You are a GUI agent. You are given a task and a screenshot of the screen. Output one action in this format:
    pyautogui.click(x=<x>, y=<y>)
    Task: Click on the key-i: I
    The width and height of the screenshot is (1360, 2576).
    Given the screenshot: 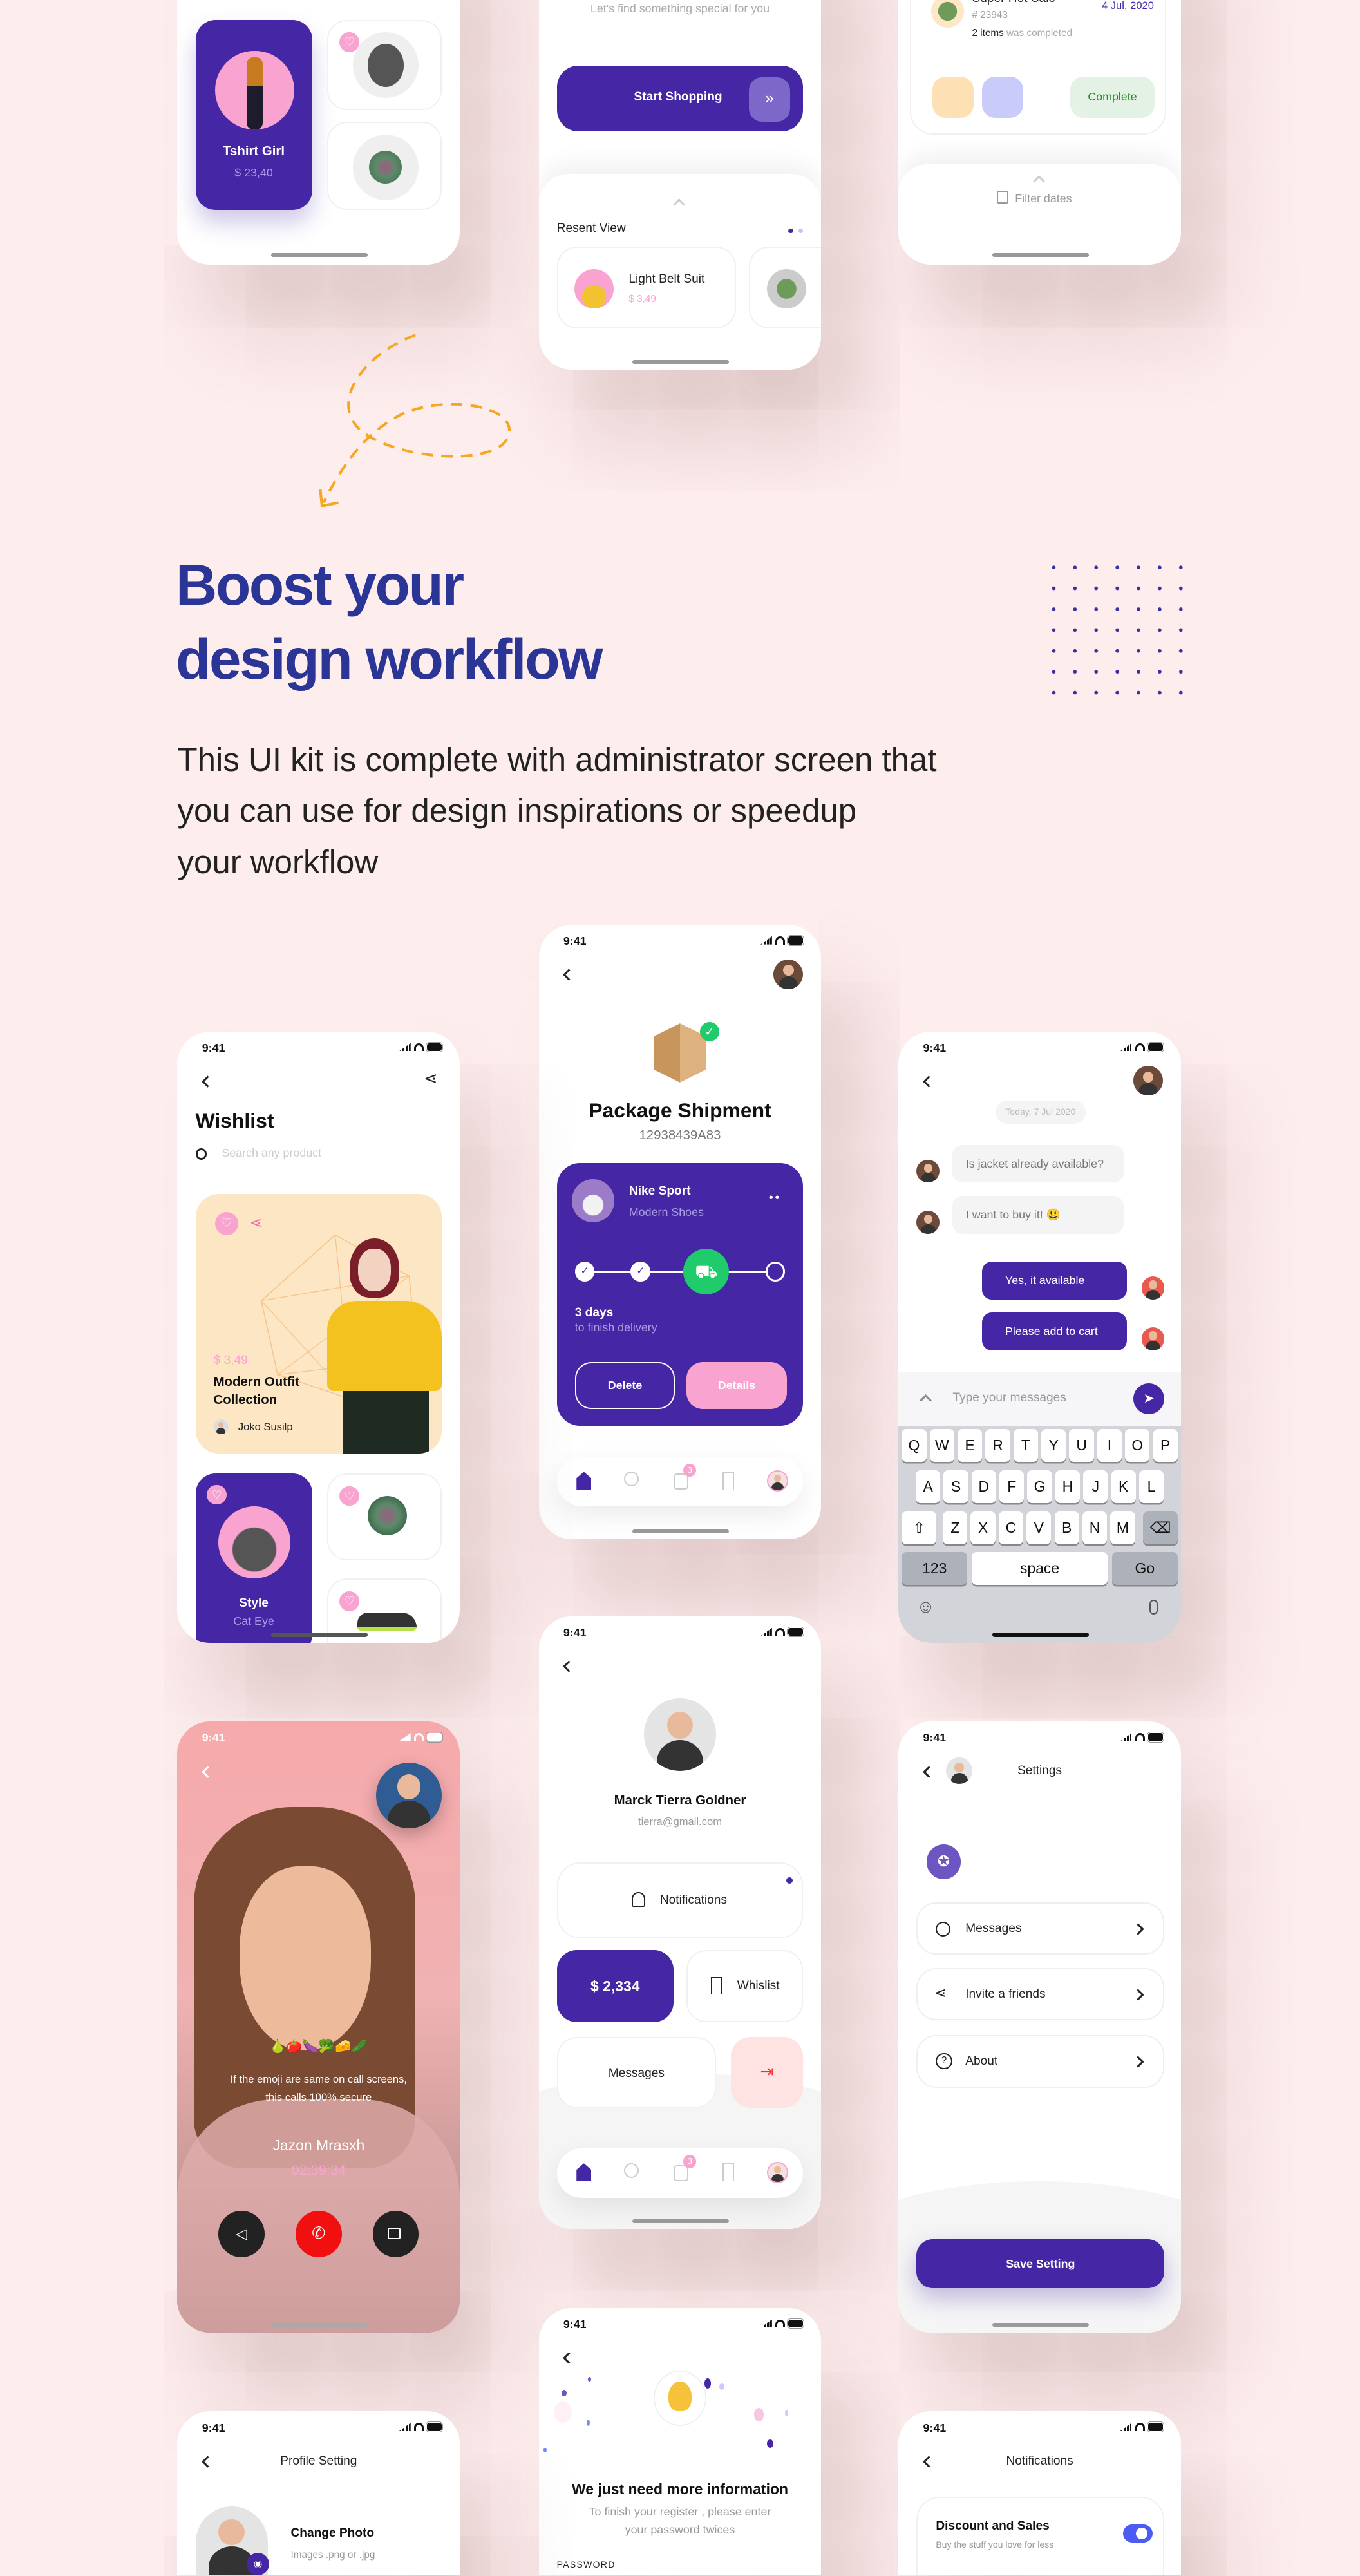 What is the action you would take?
    pyautogui.click(x=1109, y=1446)
    